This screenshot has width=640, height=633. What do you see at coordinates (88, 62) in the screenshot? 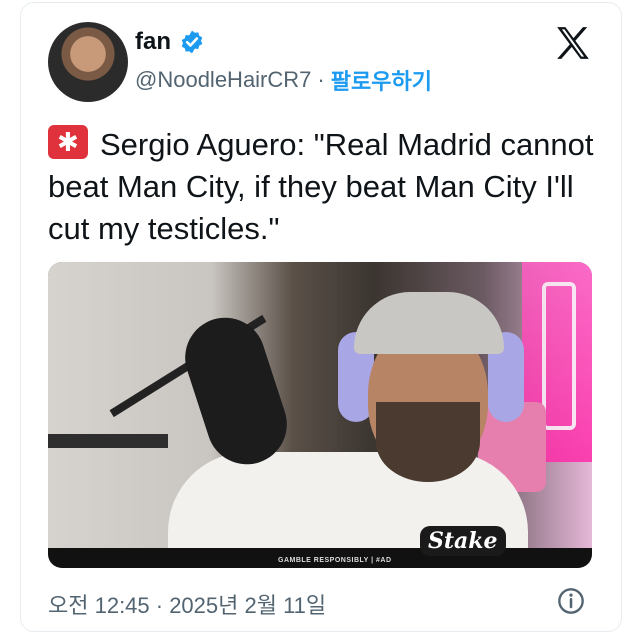
I see `avatar` at bounding box center [88, 62].